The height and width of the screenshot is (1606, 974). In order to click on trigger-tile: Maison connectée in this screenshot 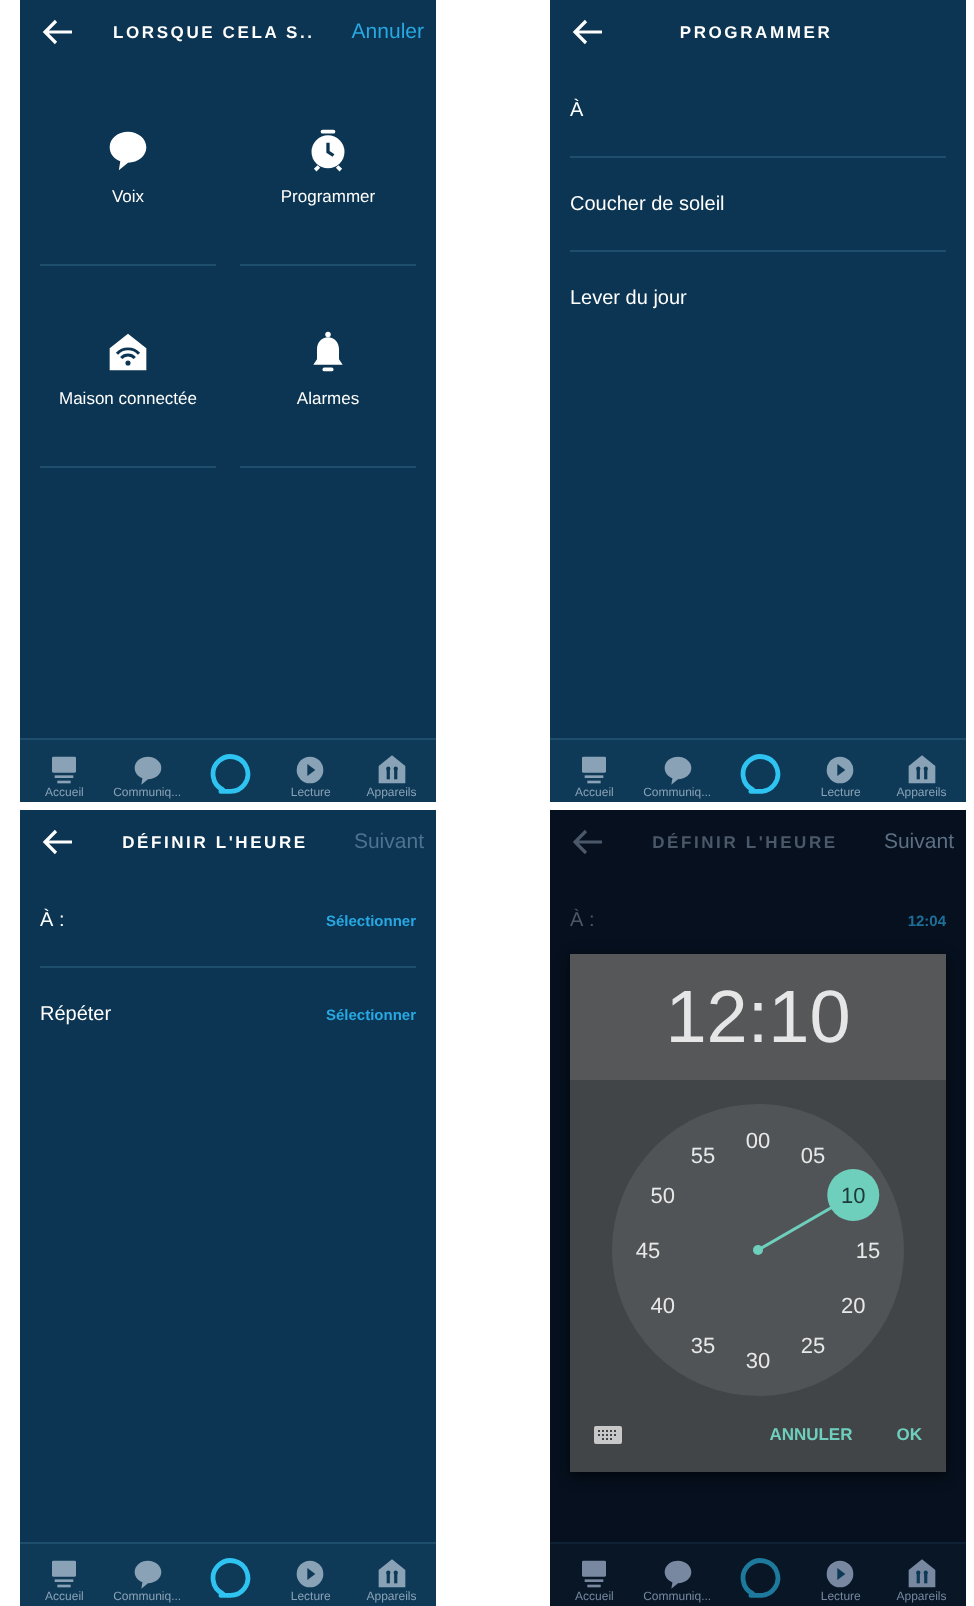, I will do `click(128, 367)`.